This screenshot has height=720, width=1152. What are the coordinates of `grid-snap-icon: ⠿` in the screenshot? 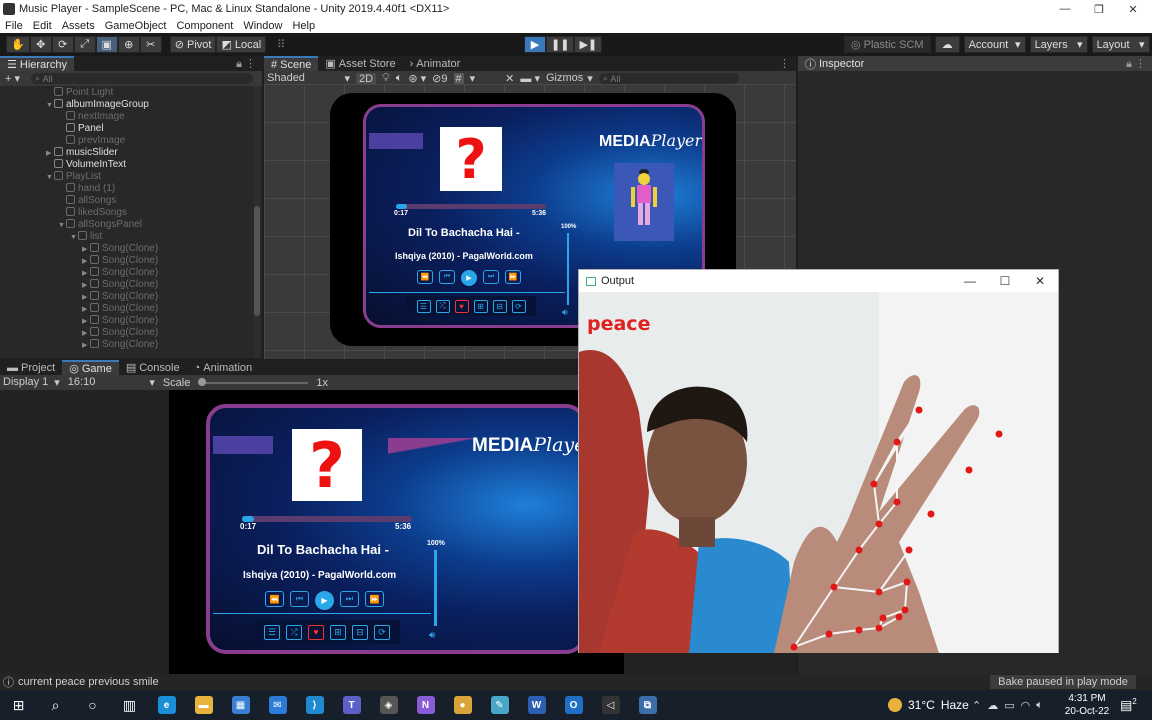 It's located at (281, 44).